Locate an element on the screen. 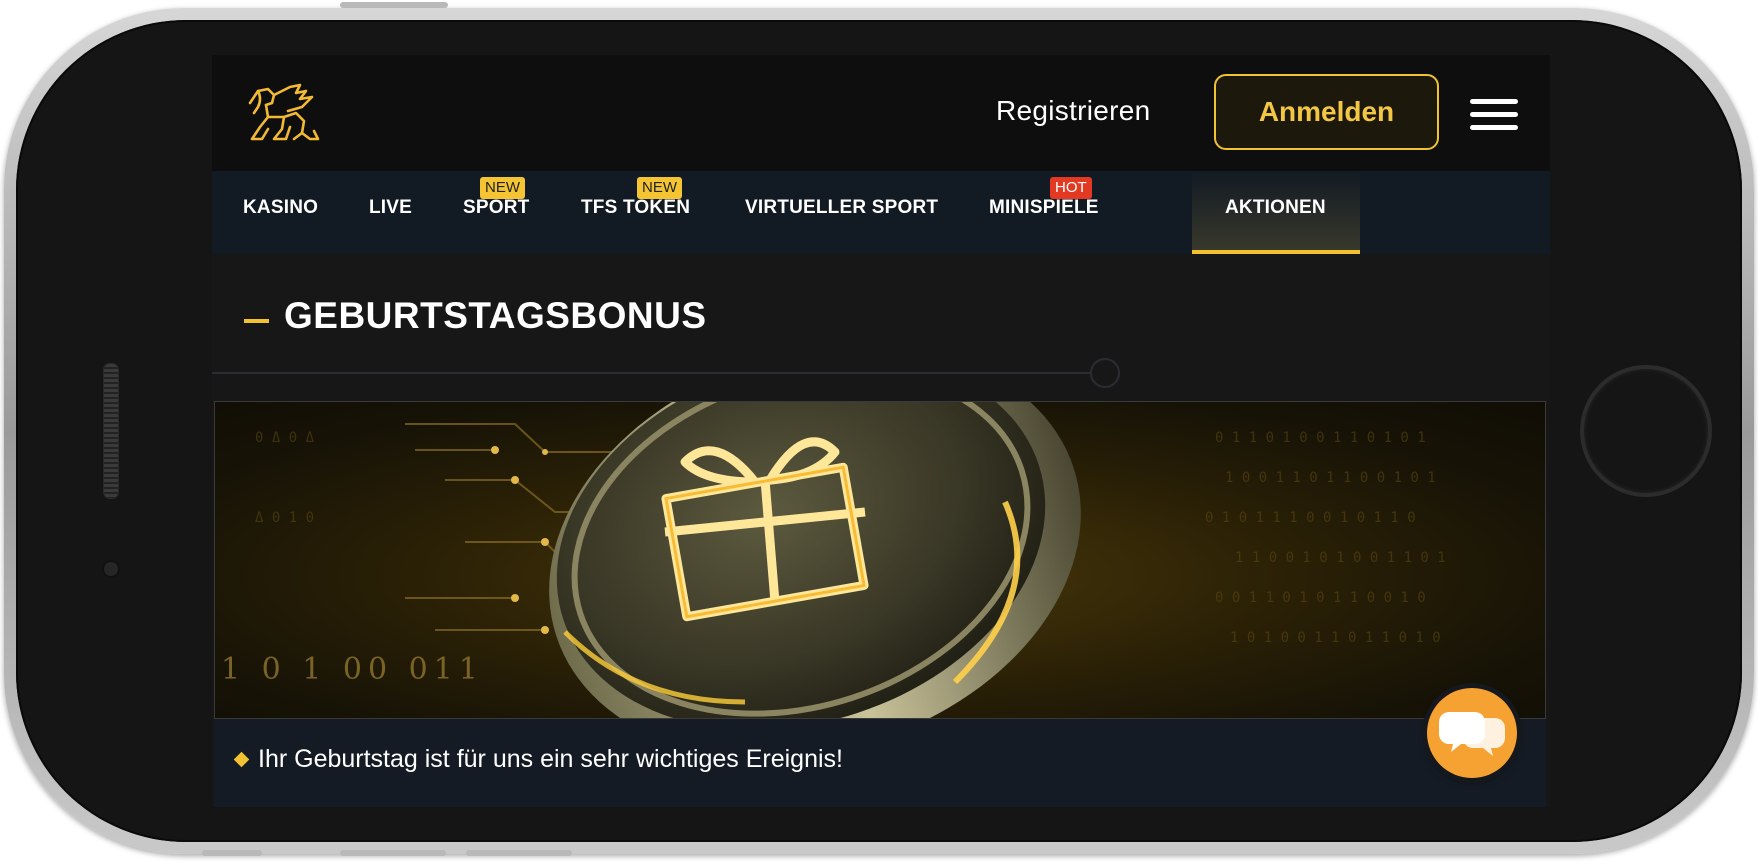 Image resolution: width=1758 pixels, height=862 pixels. nav-item-kasino: KASINO is located at coordinates (283, 212).